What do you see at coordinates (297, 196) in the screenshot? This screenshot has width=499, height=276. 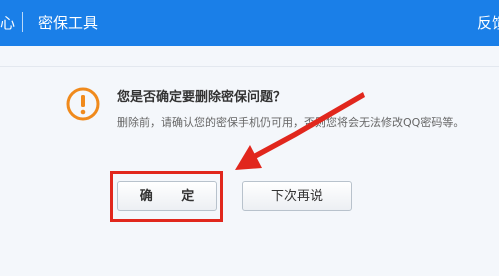 I see `later-button: 下次再说` at bounding box center [297, 196].